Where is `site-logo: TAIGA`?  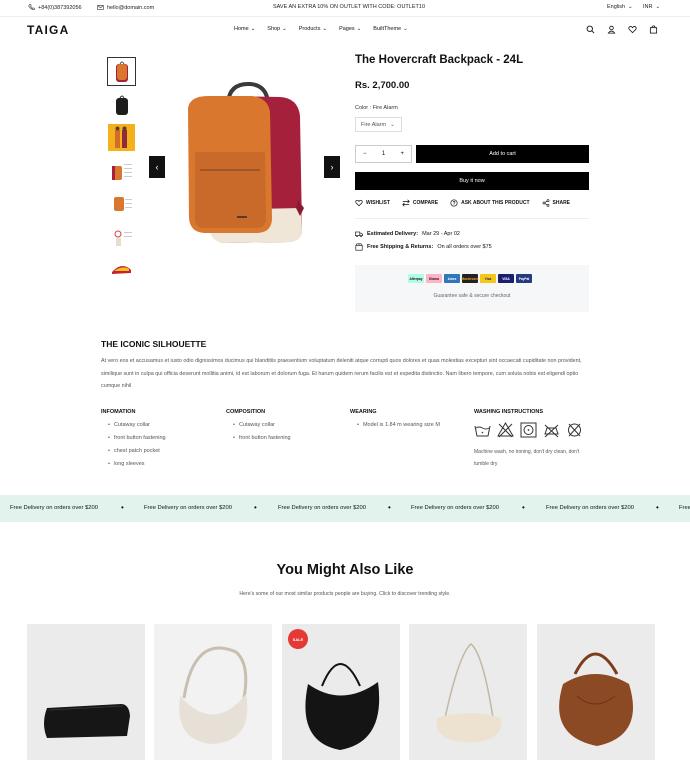 site-logo: TAIGA is located at coordinates (48, 30).